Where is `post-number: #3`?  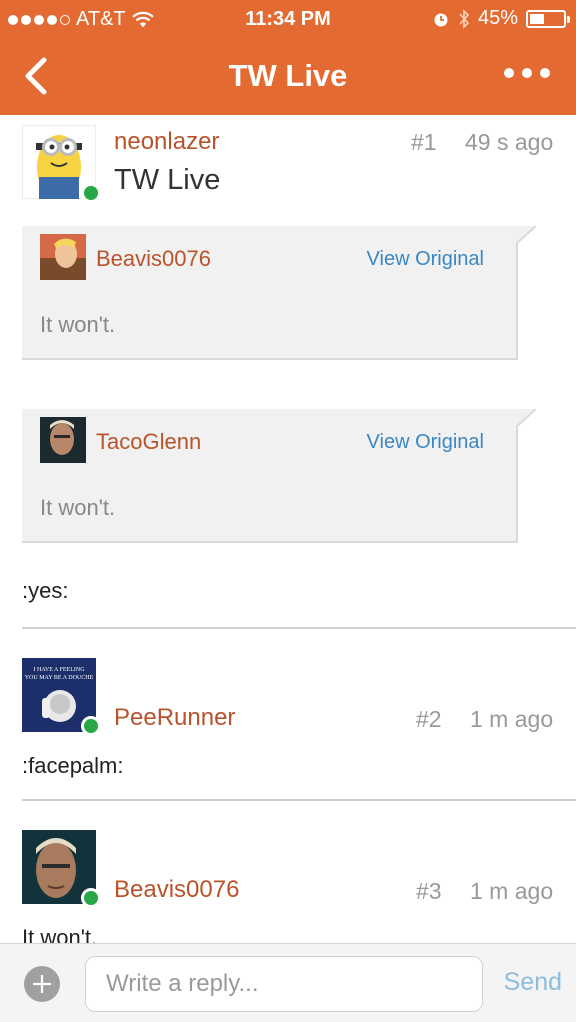
post-number: #3 is located at coordinates (429, 891).